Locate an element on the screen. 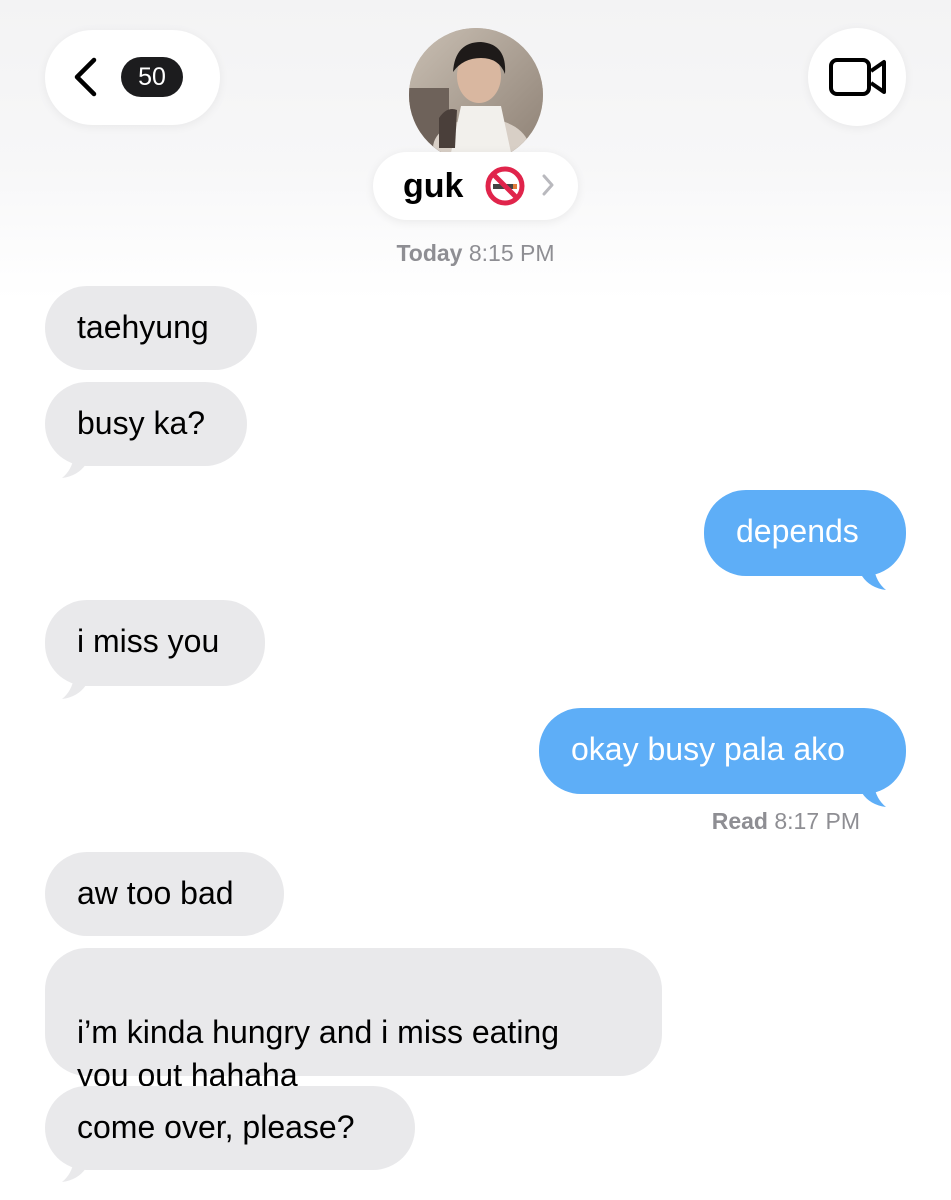  message-bubble-incoming: come over, please? is located at coordinates (230, 1128).